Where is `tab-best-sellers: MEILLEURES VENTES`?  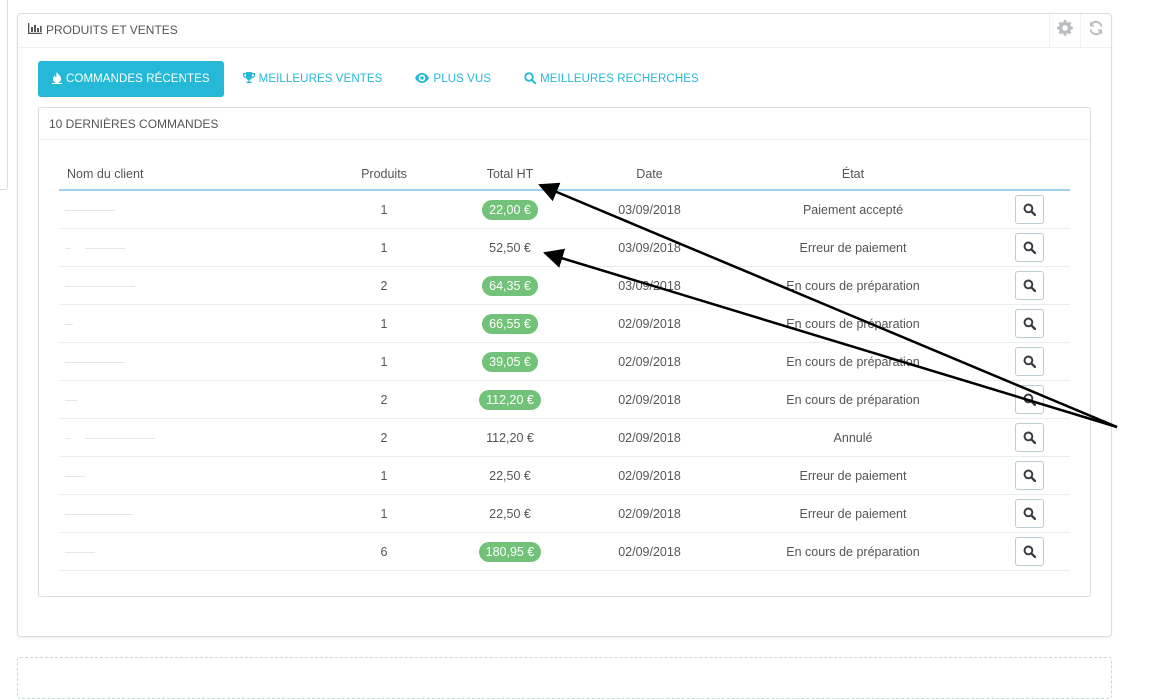
tab-best-sellers: MEILLEURES VENTES is located at coordinates (313, 79).